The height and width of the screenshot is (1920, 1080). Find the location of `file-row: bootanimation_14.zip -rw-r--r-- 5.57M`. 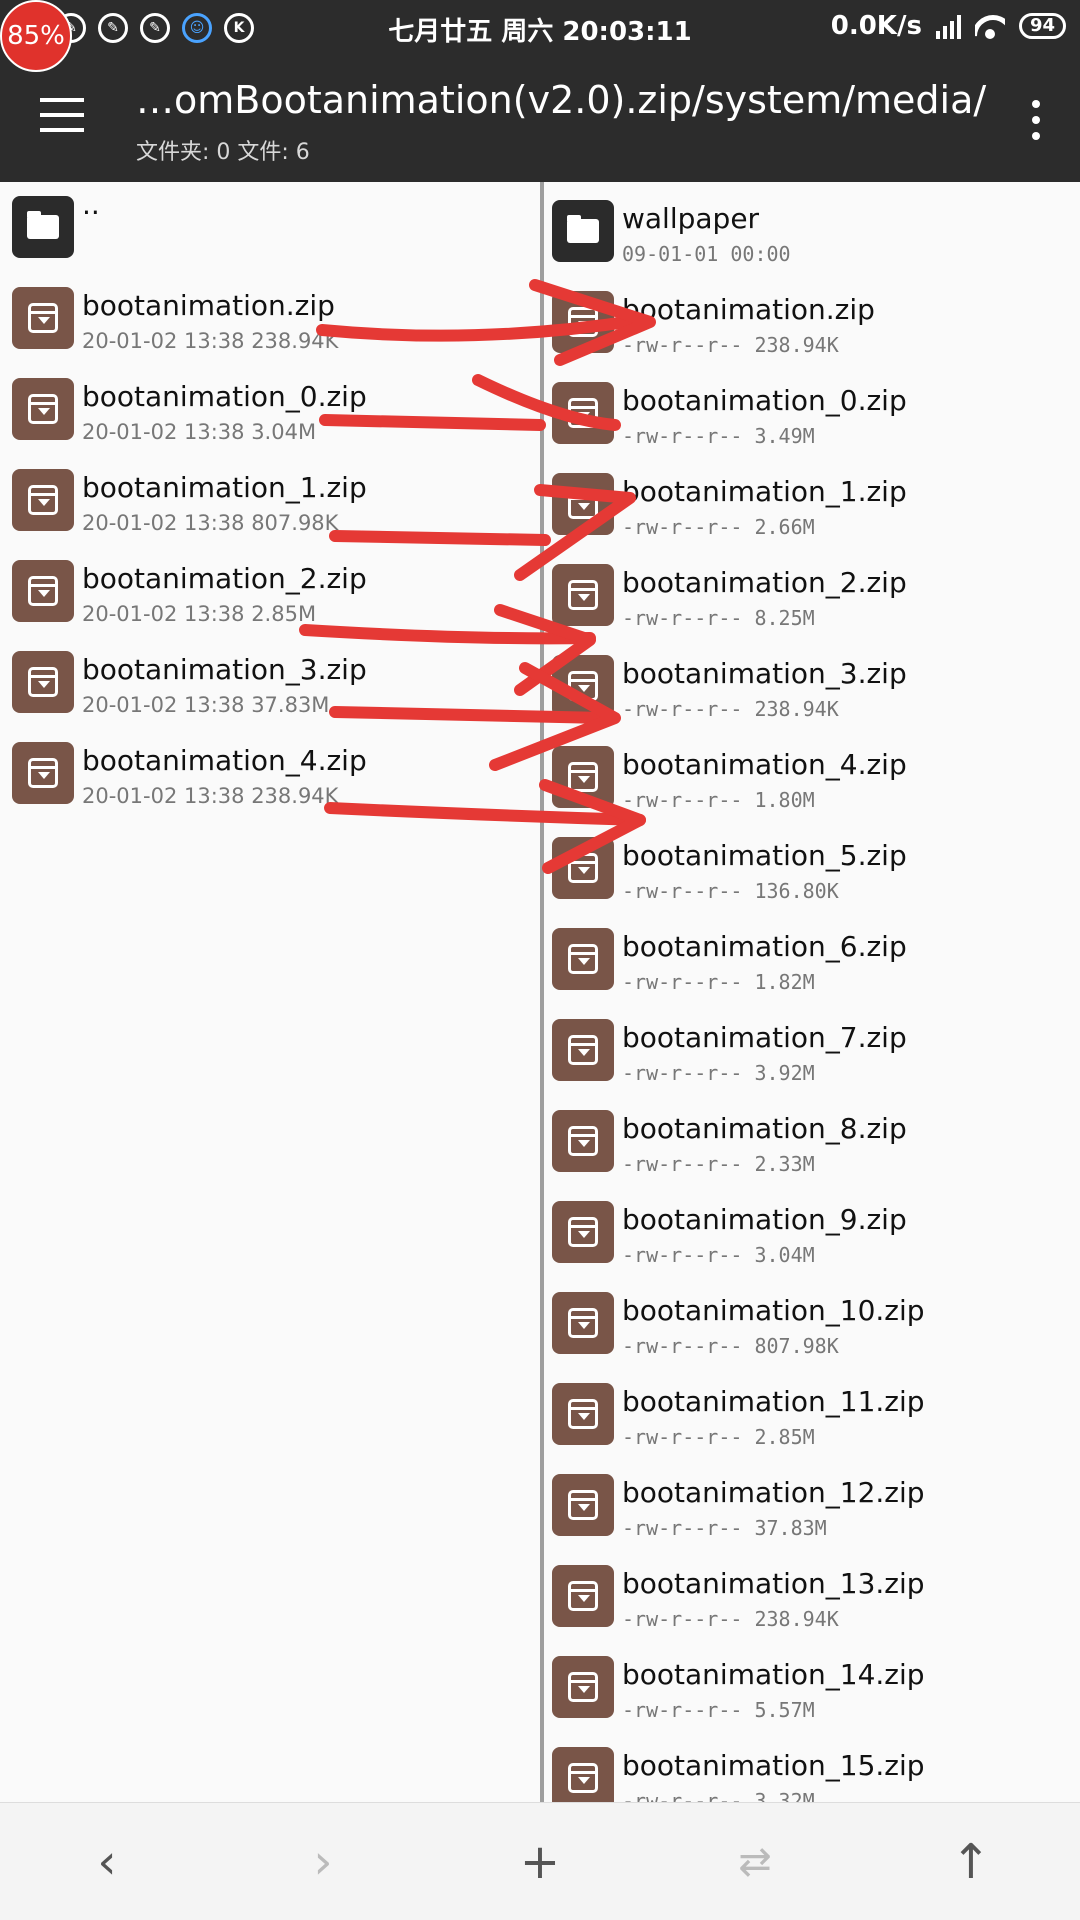

file-row: bootanimation_14.zip -rw-r--r-- 5.57M is located at coordinates (812, 1687).